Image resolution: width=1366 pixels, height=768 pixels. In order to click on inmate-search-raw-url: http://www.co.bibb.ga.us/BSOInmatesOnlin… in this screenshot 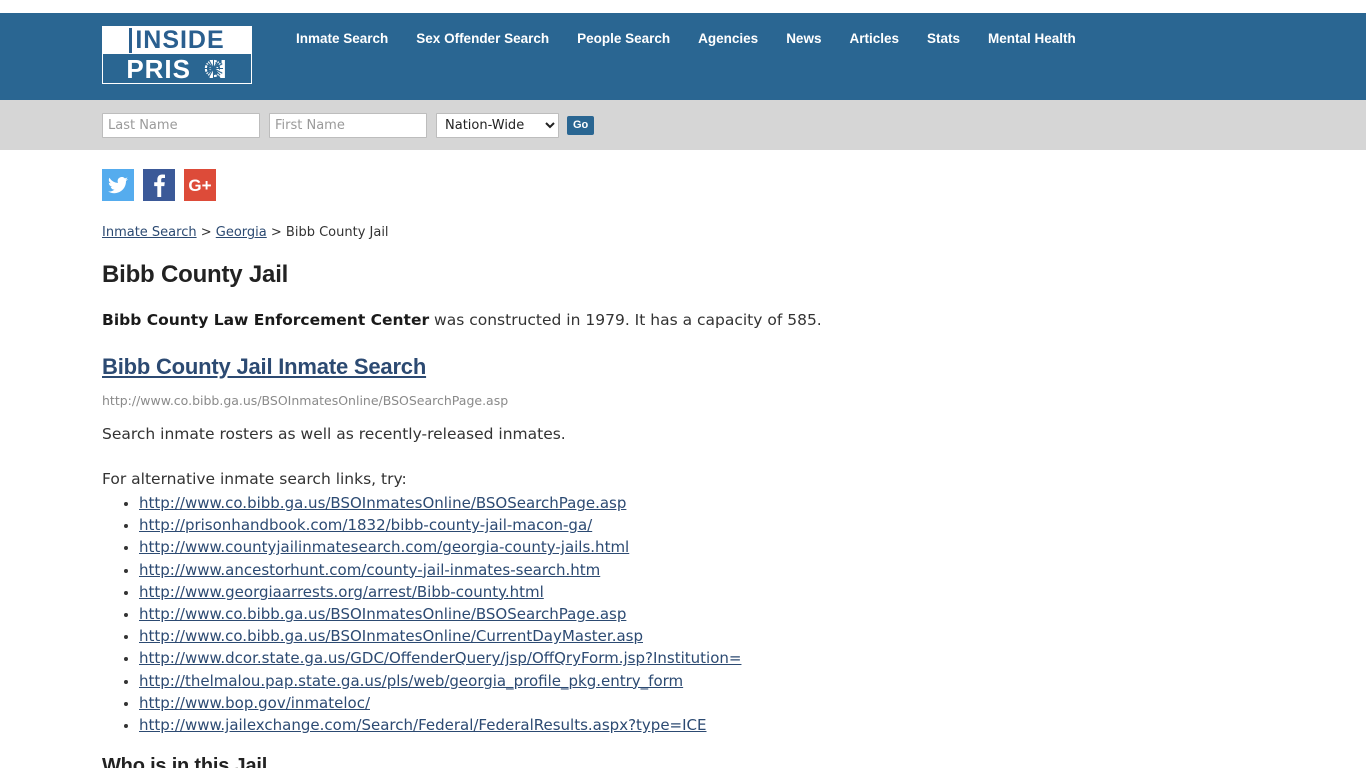, I will do `click(305, 400)`.